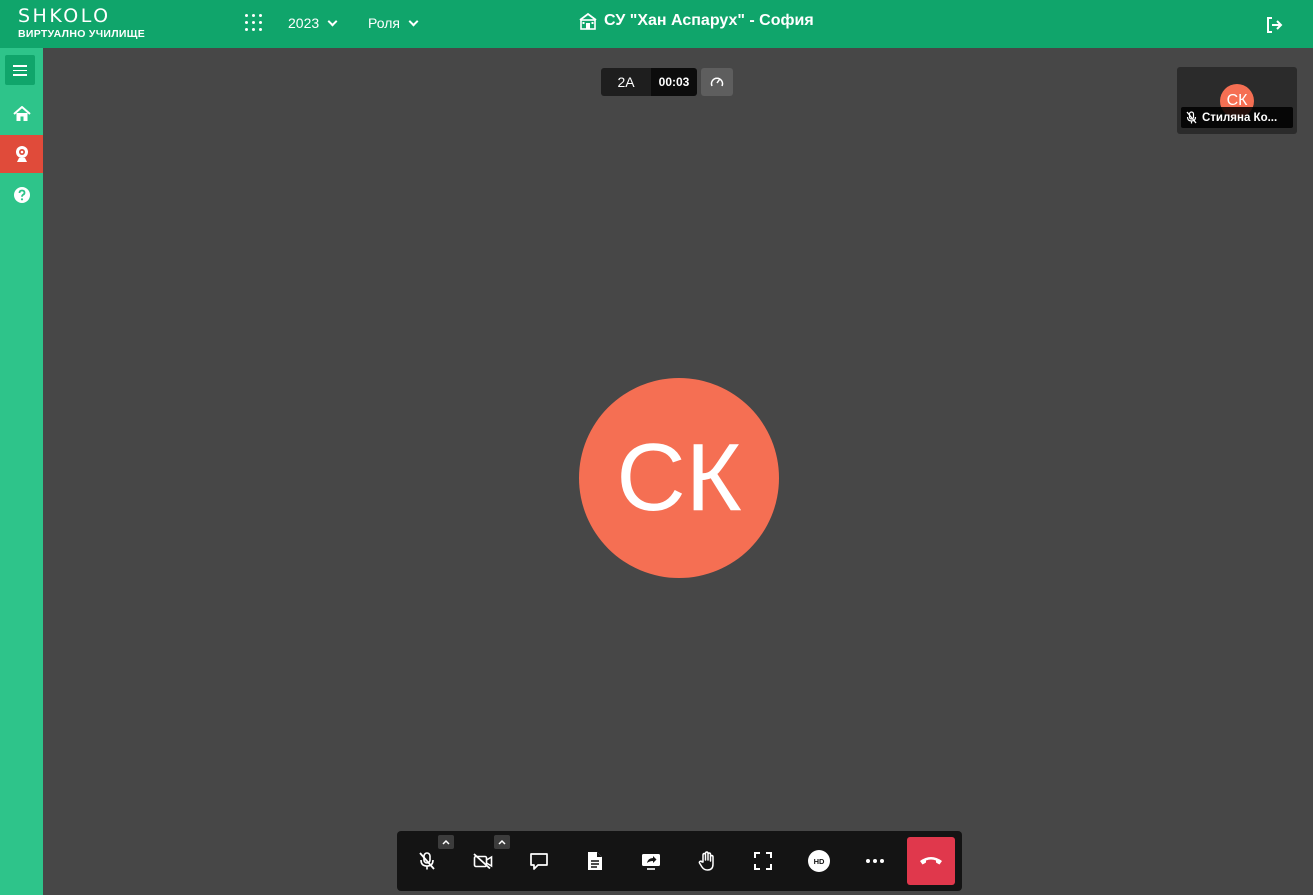 The width and height of the screenshot is (1313, 895). I want to click on school-building-icon, so click(588, 21).